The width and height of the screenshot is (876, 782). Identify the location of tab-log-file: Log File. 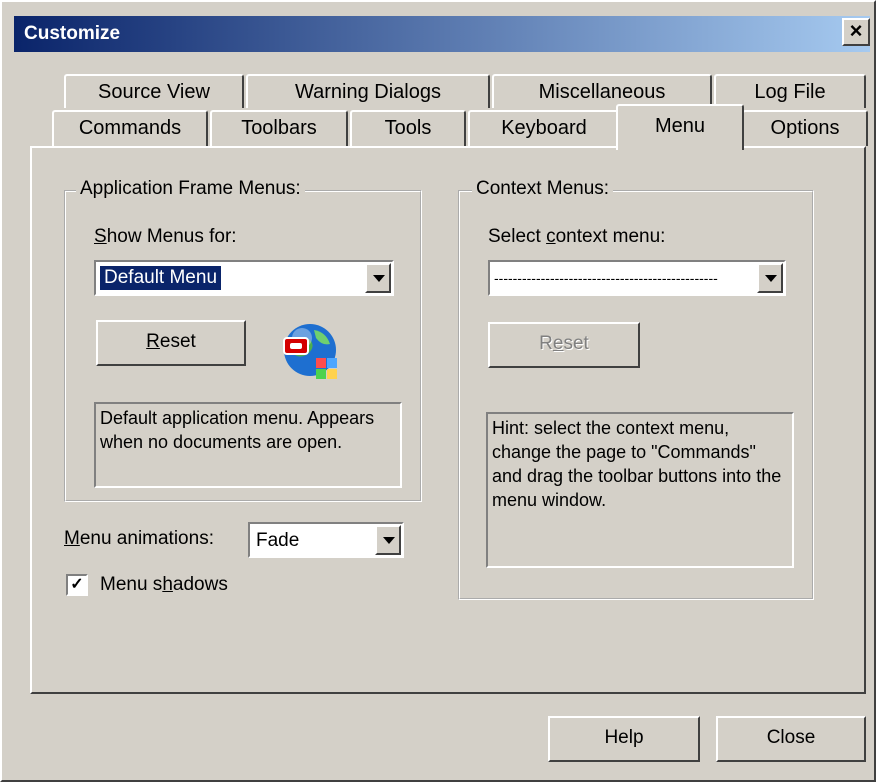
(790, 91).